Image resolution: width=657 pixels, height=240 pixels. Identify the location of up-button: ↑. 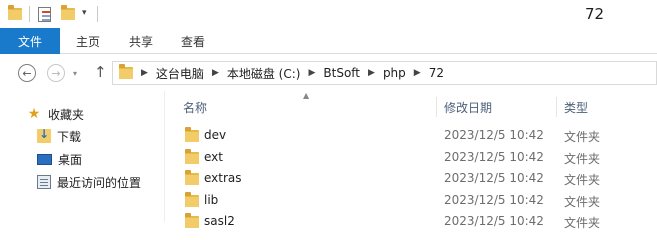
(100, 72).